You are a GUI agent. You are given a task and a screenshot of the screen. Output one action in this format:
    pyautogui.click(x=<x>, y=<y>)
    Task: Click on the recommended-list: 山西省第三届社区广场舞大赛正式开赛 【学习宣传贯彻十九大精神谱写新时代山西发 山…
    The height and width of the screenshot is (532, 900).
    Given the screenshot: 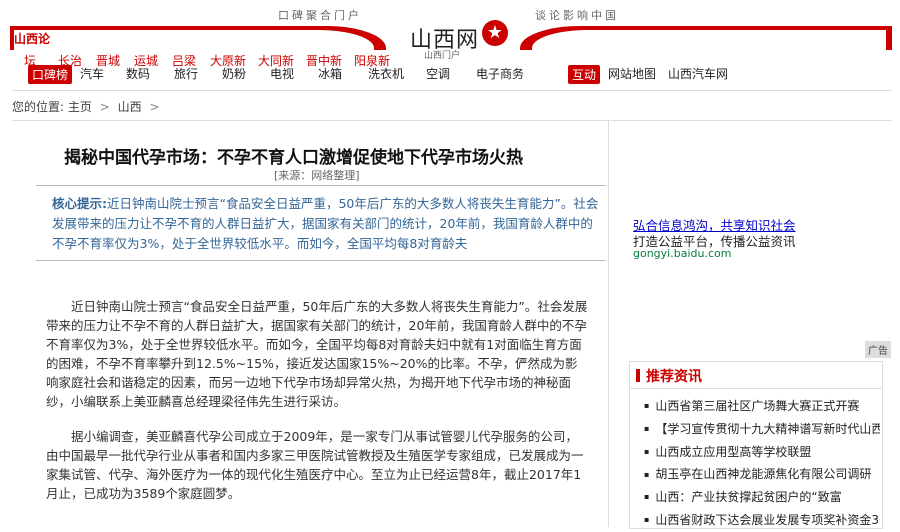 What is the action you would take?
    pyautogui.click(x=756, y=460)
    